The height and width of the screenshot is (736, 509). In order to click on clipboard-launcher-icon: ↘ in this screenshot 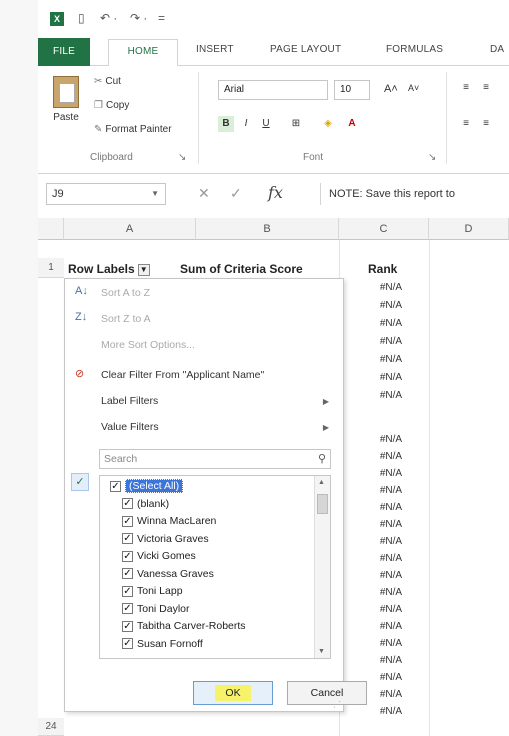, I will do `click(182, 157)`.